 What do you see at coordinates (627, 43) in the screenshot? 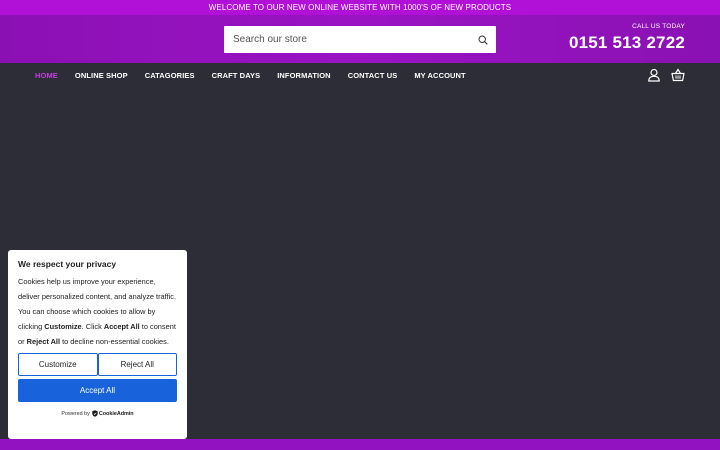
I see `phone-number: 0151 513 2722` at bounding box center [627, 43].